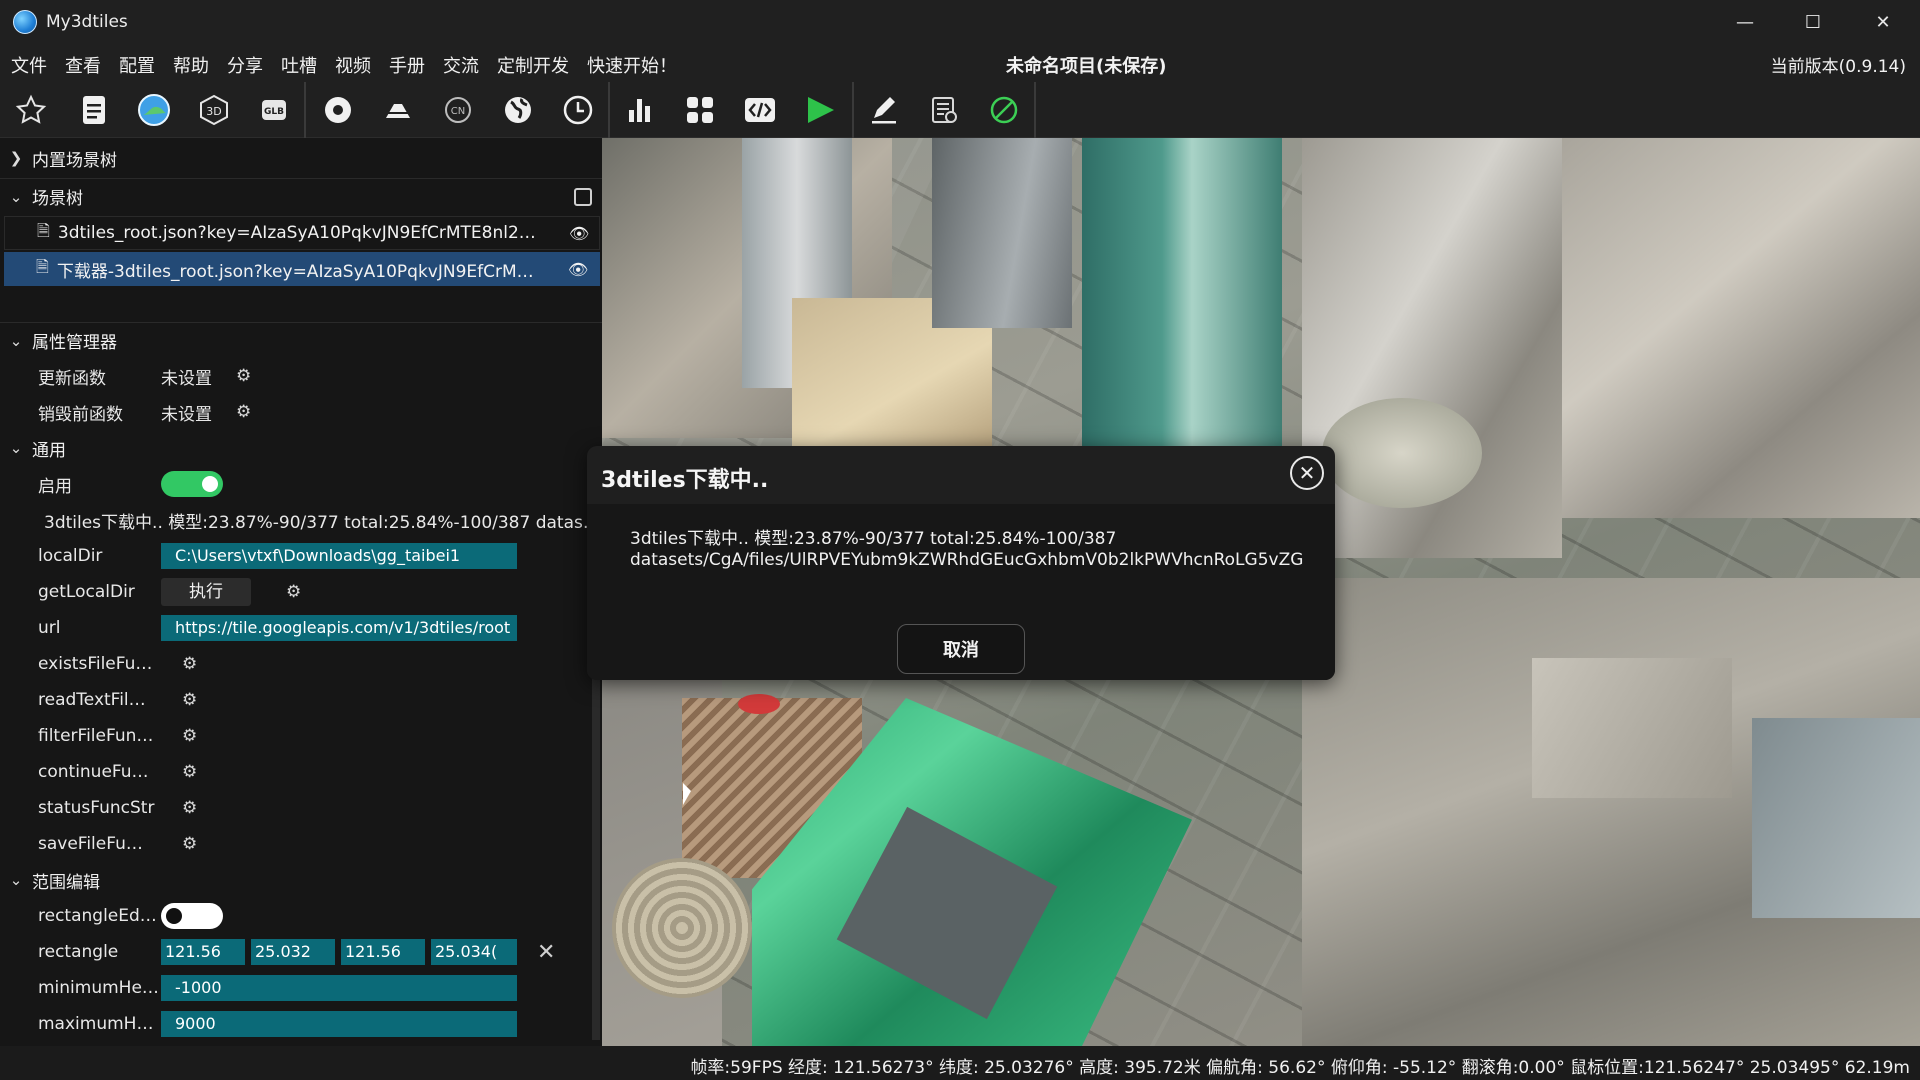 This screenshot has width=1920, height=1080. Describe the element at coordinates (74, 160) in the screenshot. I see `builtin-scene-tree-title: 内置场景树` at that location.